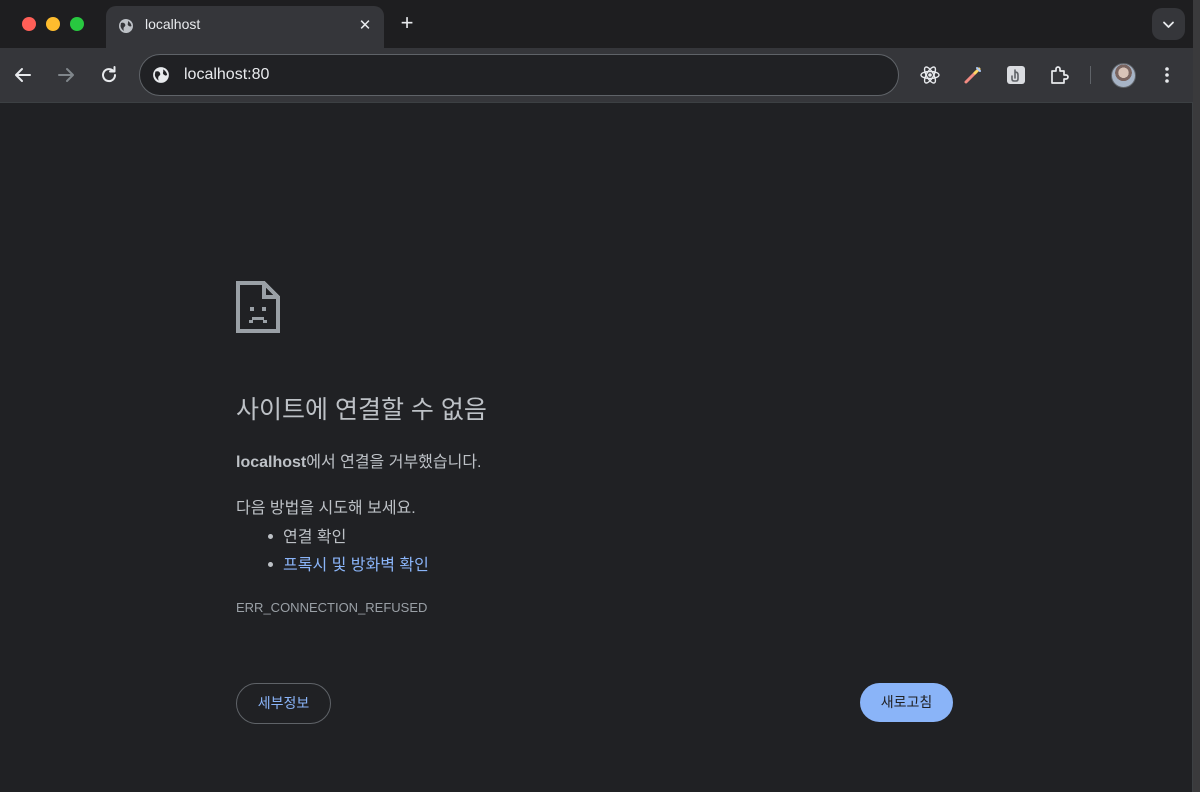  Describe the element at coordinates (326, 508) in the screenshot. I see `suggestions-heading: 다음 방법을 시도해 보세요.` at that location.